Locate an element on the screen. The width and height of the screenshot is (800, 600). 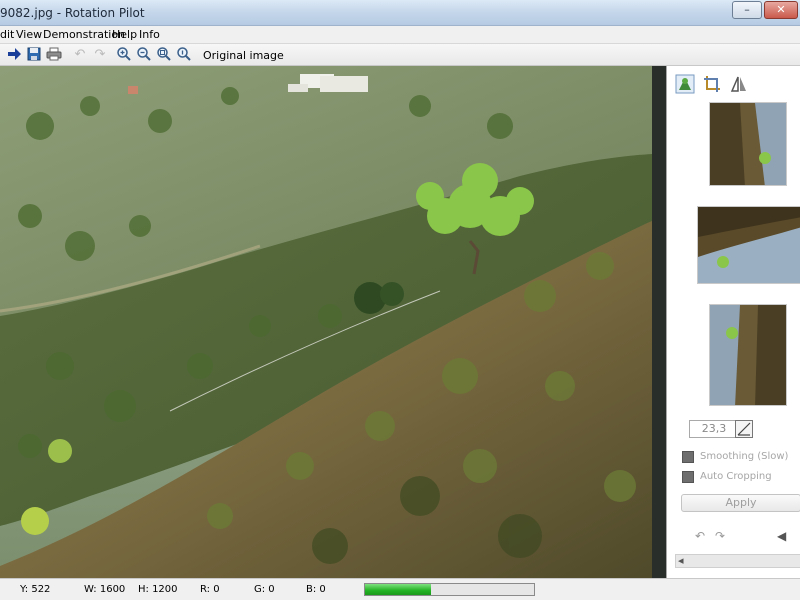
auto-cropping-checkbox-box is located at coordinates (688, 477).